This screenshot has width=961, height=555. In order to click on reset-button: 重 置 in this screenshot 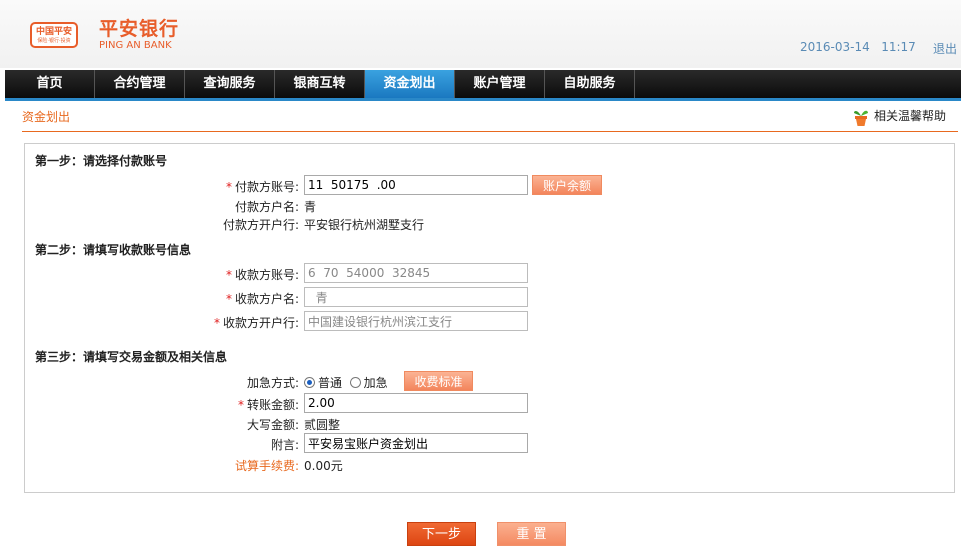, I will do `click(531, 534)`.